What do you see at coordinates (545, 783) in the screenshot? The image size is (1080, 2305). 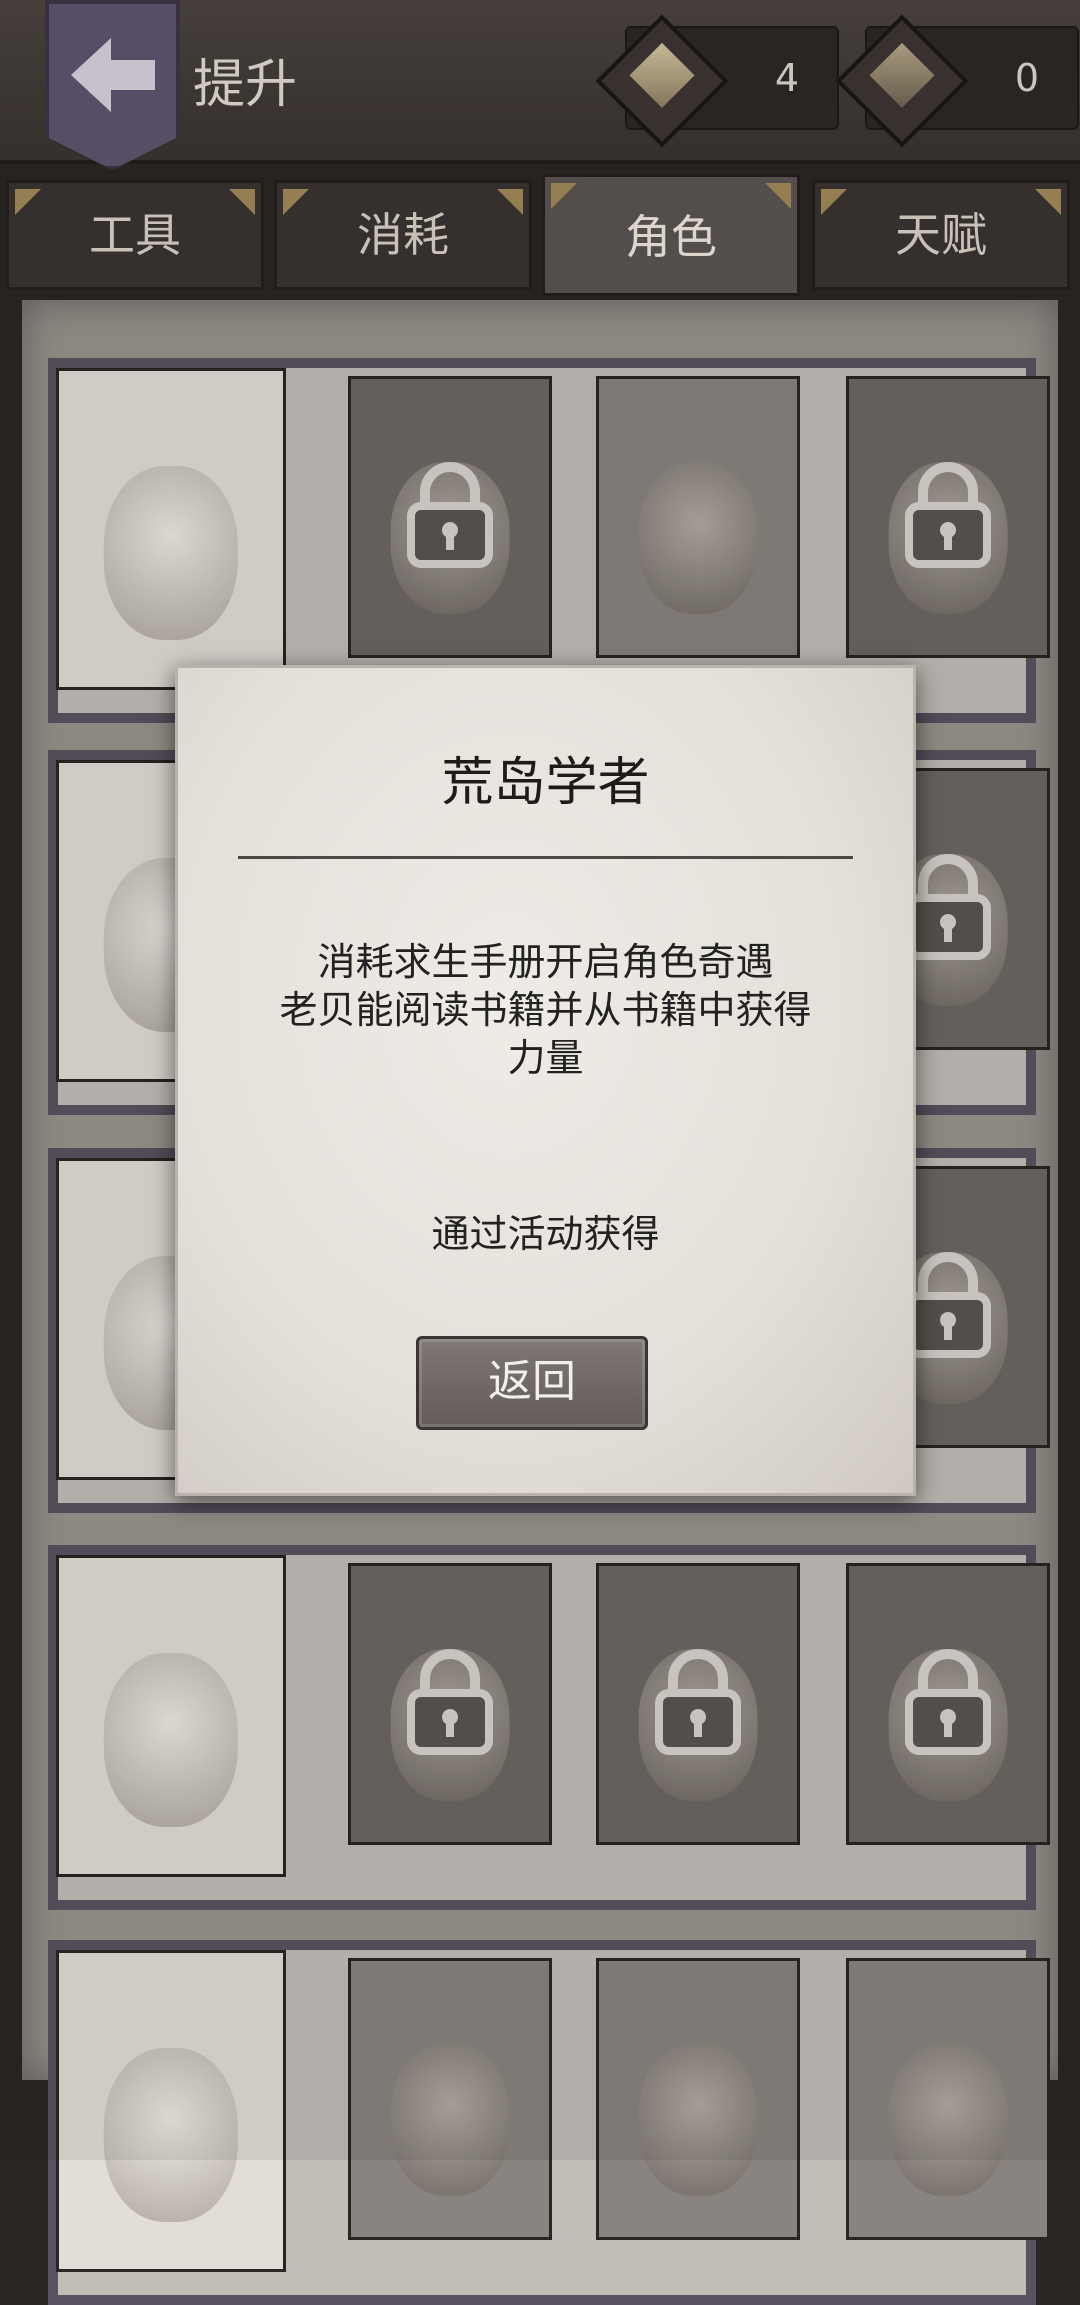 I see `dialog-title: 荒岛学者` at bounding box center [545, 783].